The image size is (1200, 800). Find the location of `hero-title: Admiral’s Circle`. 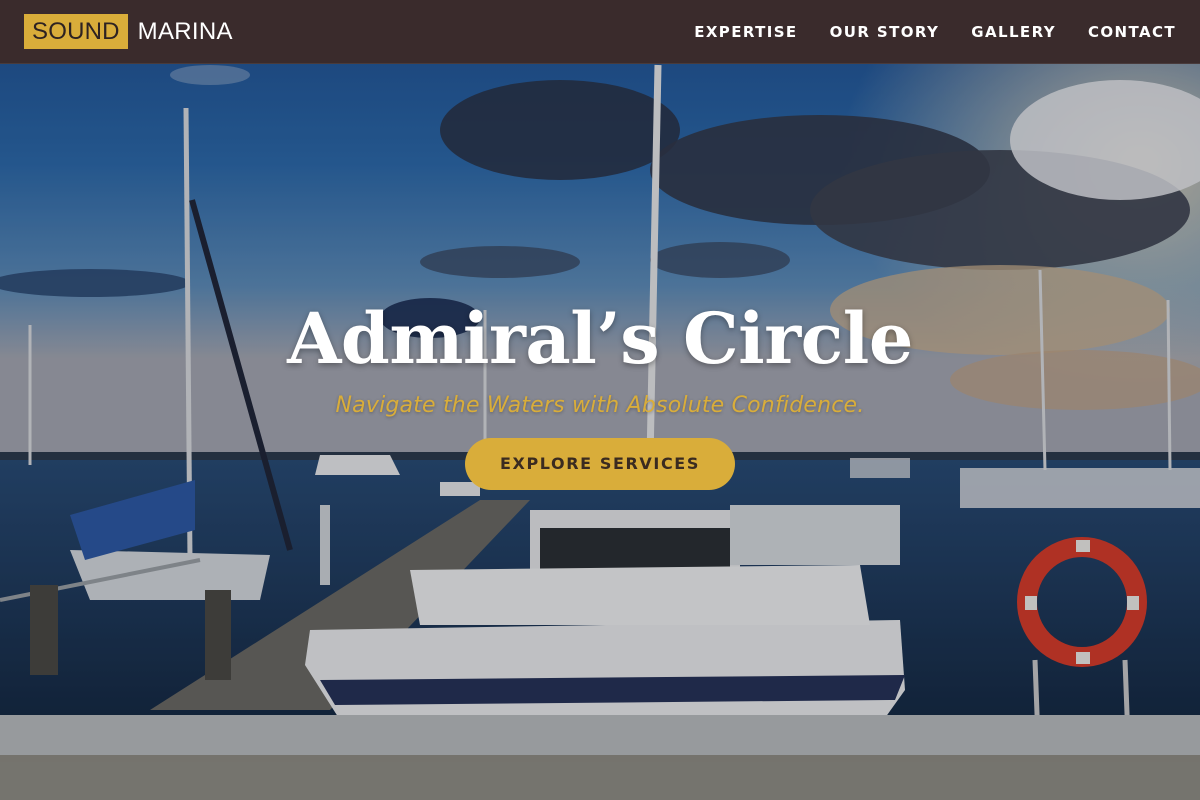

hero-title: Admiral’s Circle is located at coordinates (600, 338).